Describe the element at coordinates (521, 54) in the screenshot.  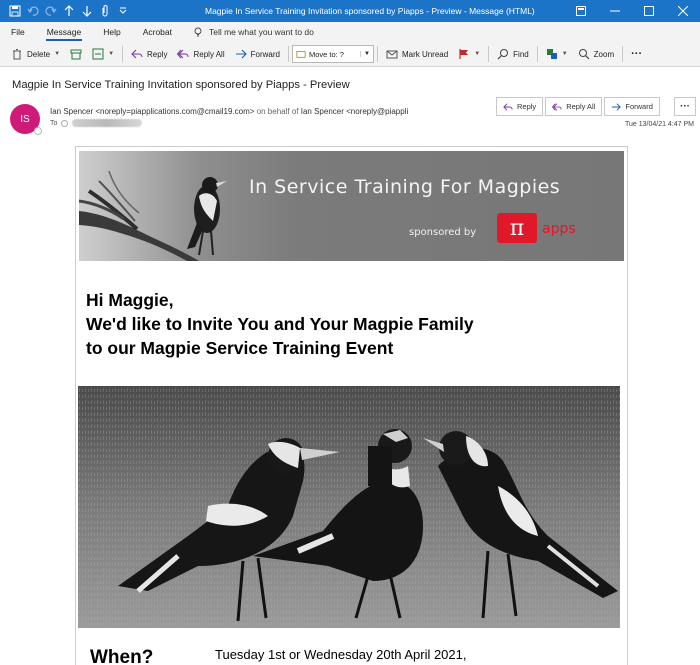
I see `find-label: Find` at that location.